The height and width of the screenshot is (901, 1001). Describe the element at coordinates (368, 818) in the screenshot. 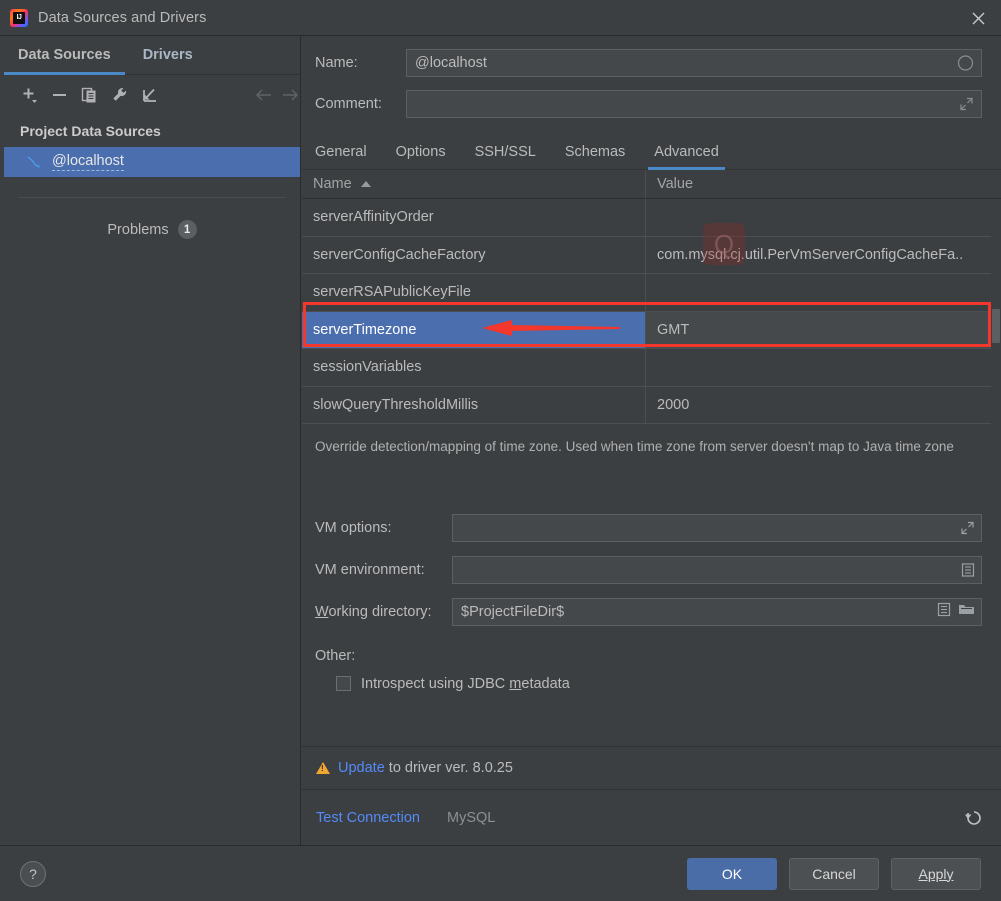

I see `test-connection-link: Test Connection` at that location.